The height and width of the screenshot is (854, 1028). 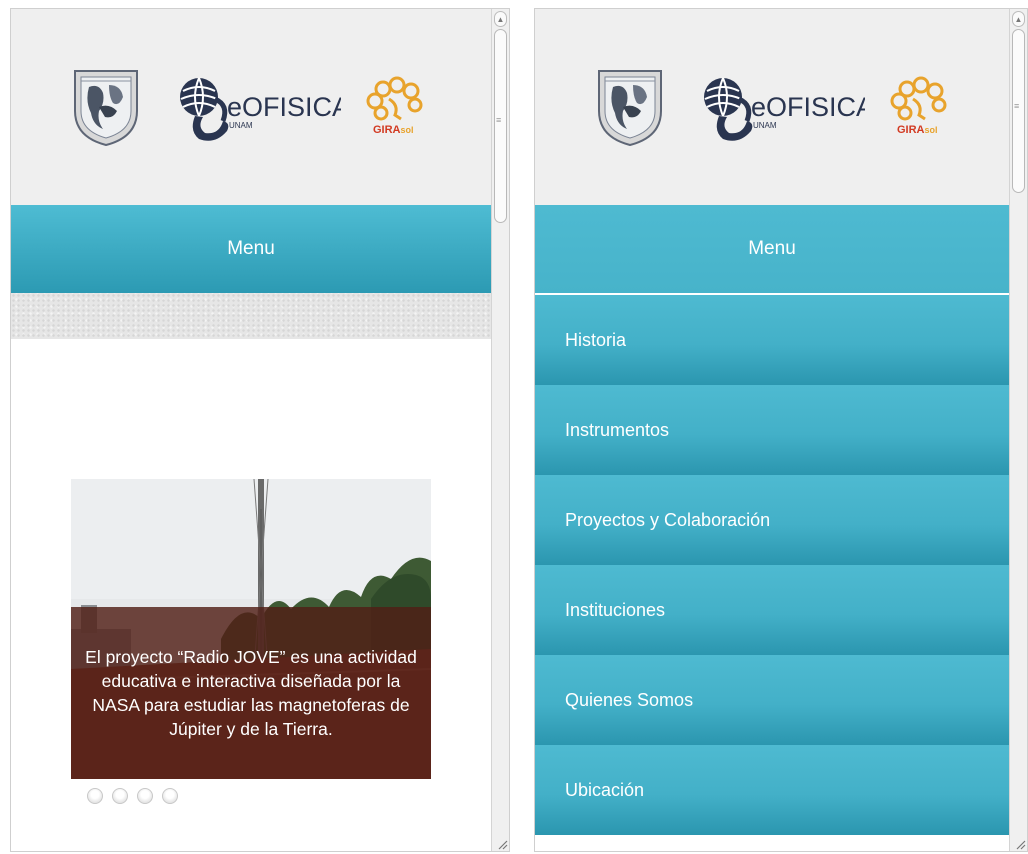 What do you see at coordinates (772, 700) in the screenshot?
I see `menu-item-quienes-somos: Quienes Somos` at bounding box center [772, 700].